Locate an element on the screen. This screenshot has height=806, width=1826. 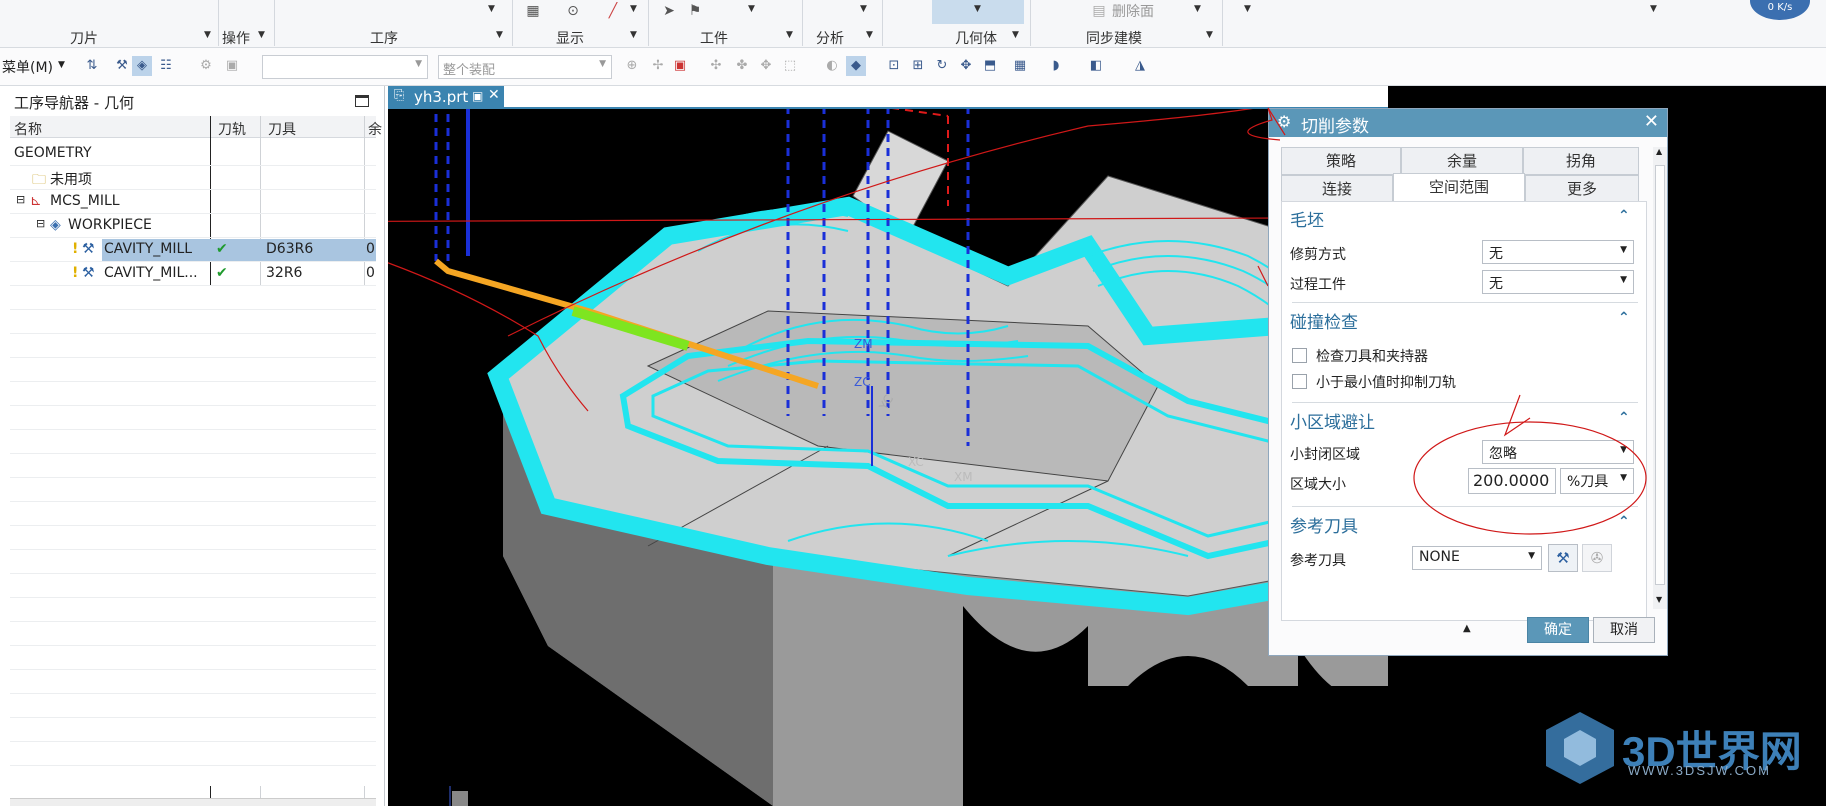
cursor-icon: ➤ is located at coordinates (669, 11).